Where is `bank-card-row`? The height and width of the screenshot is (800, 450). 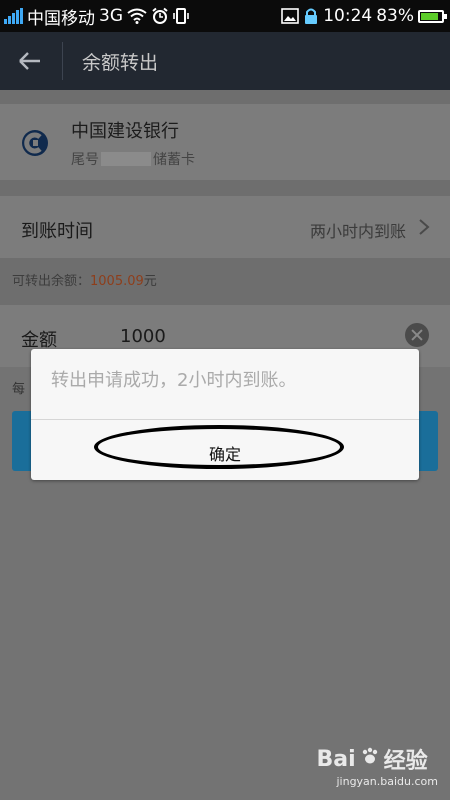 bank-card-row is located at coordinates (225, 142).